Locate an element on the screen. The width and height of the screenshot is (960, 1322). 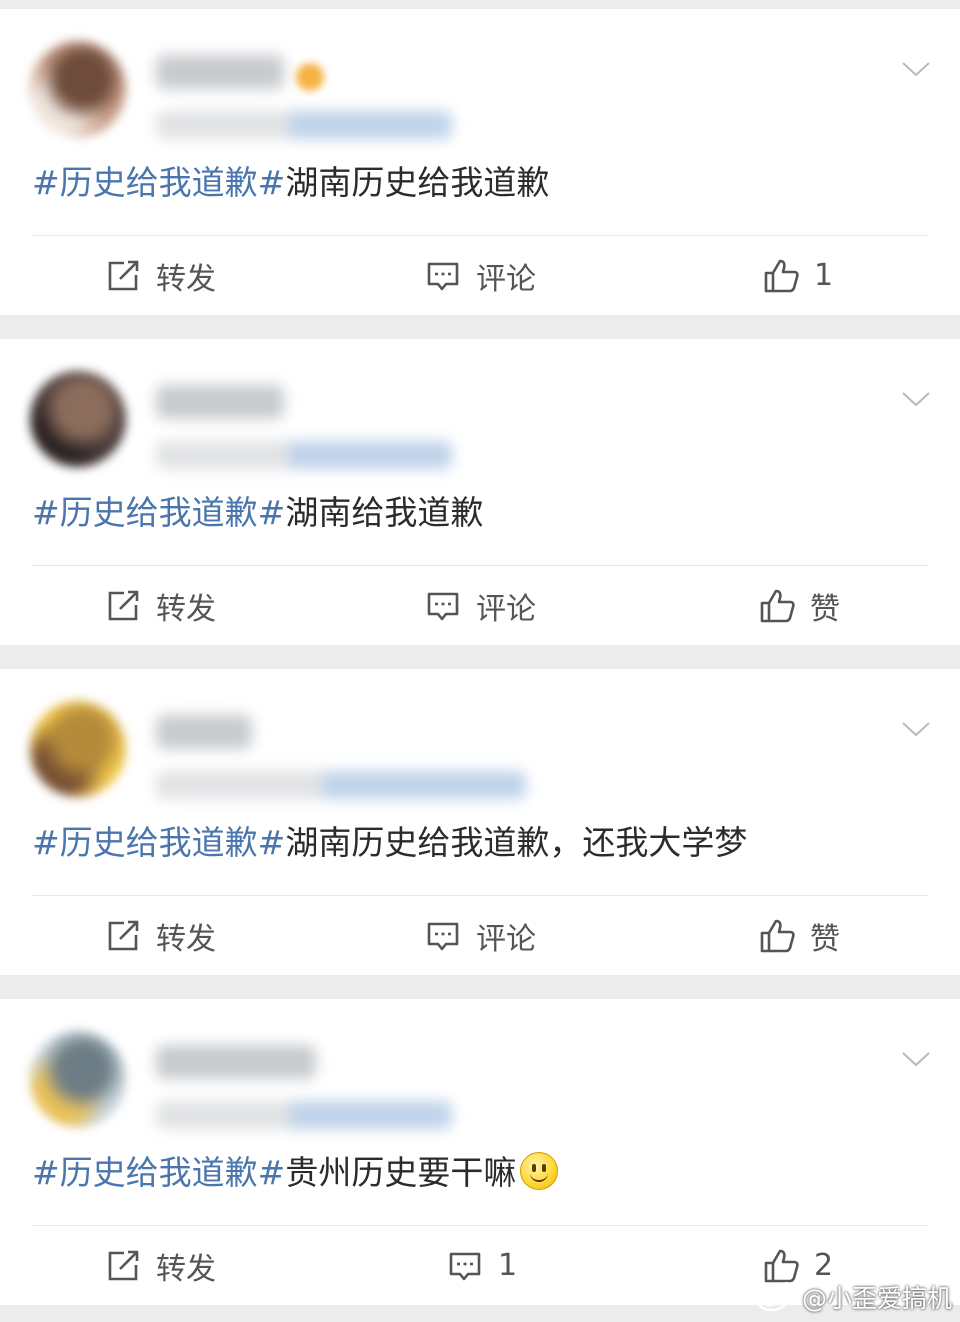
post-body: 湖南历史给我道歉 is located at coordinates (417, 182).